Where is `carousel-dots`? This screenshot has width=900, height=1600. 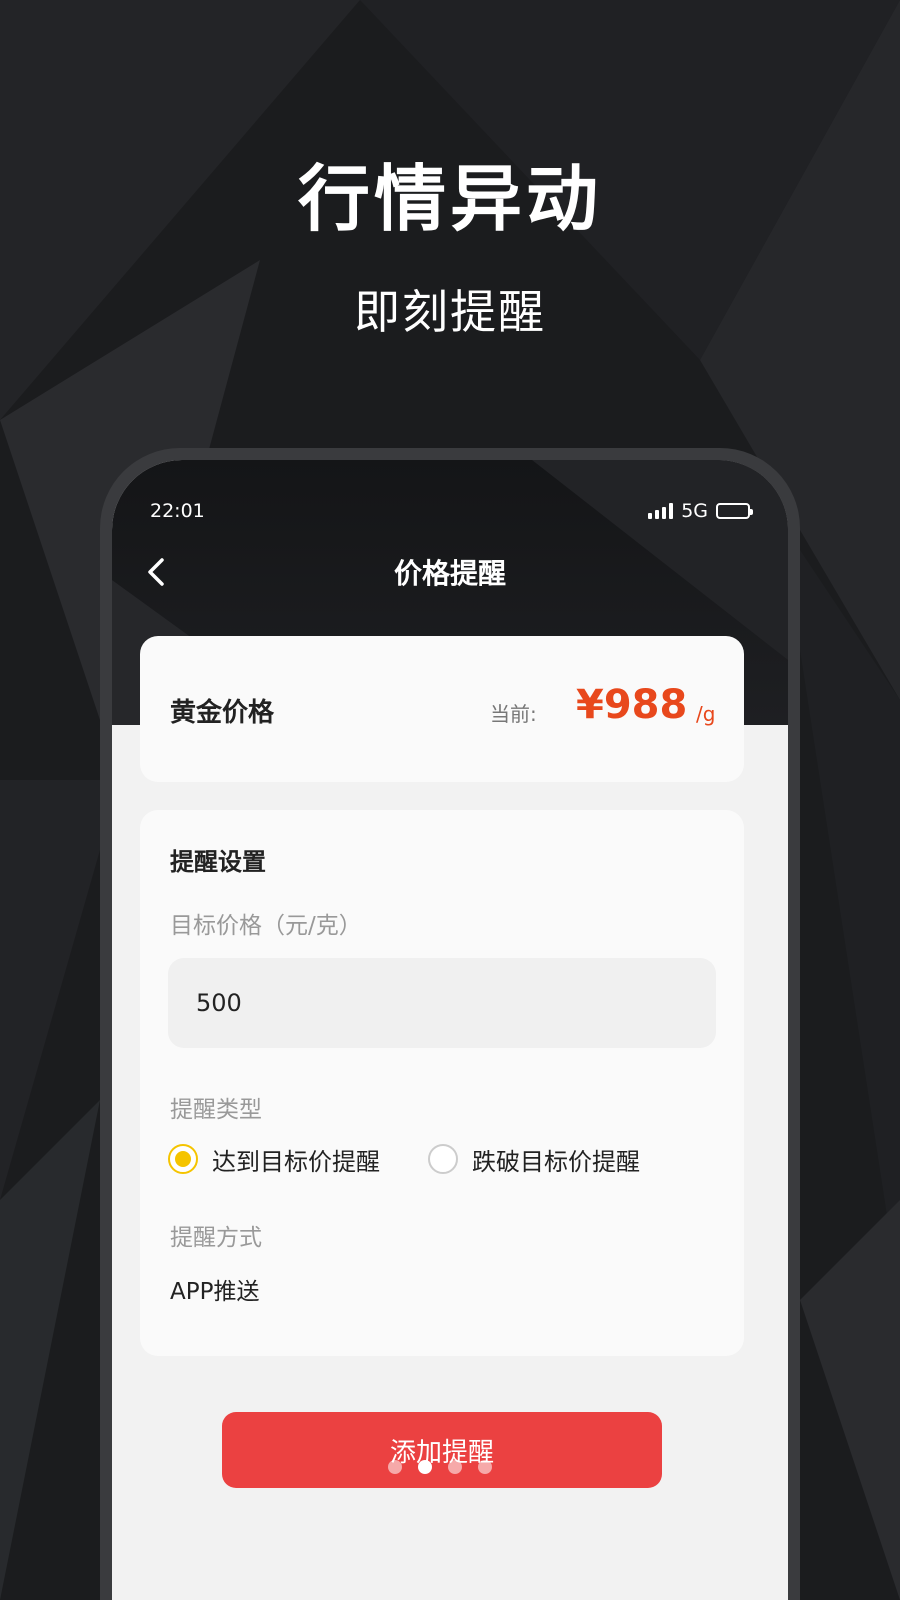 carousel-dots is located at coordinates (440, 1467).